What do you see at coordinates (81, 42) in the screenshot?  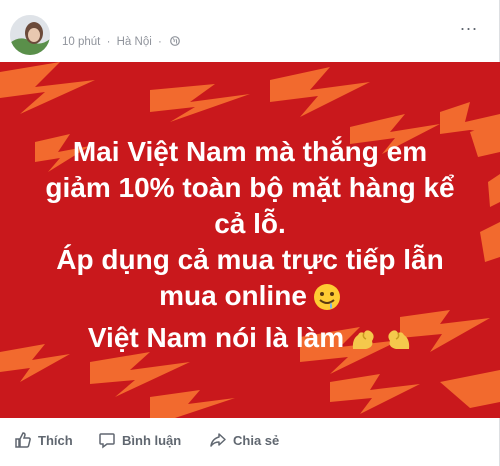 I see `post-time: 10 phút` at bounding box center [81, 42].